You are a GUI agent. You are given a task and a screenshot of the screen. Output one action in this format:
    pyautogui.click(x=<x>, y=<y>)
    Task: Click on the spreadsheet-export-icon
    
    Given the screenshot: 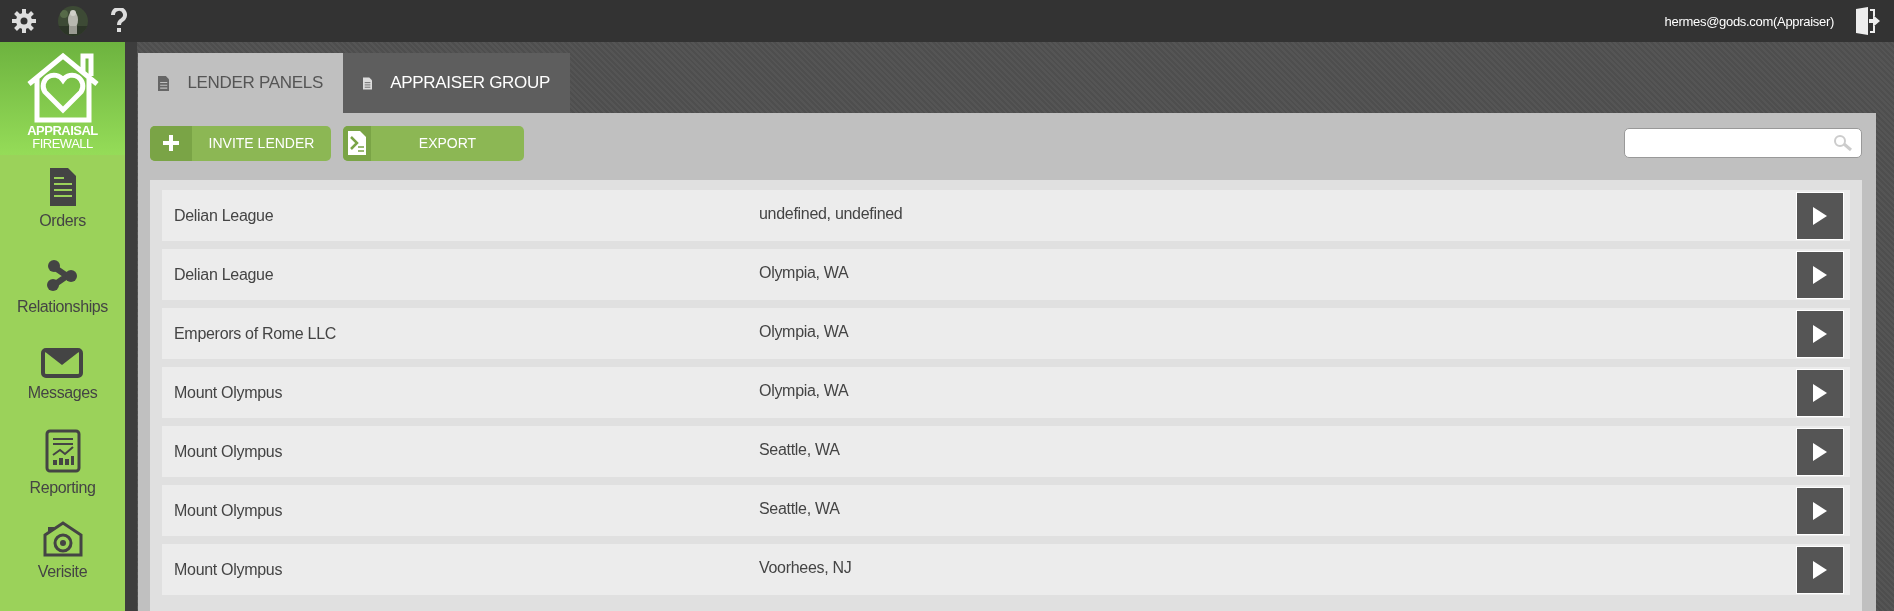 What is the action you would take?
    pyautogui.click(x=357, y=143)
    